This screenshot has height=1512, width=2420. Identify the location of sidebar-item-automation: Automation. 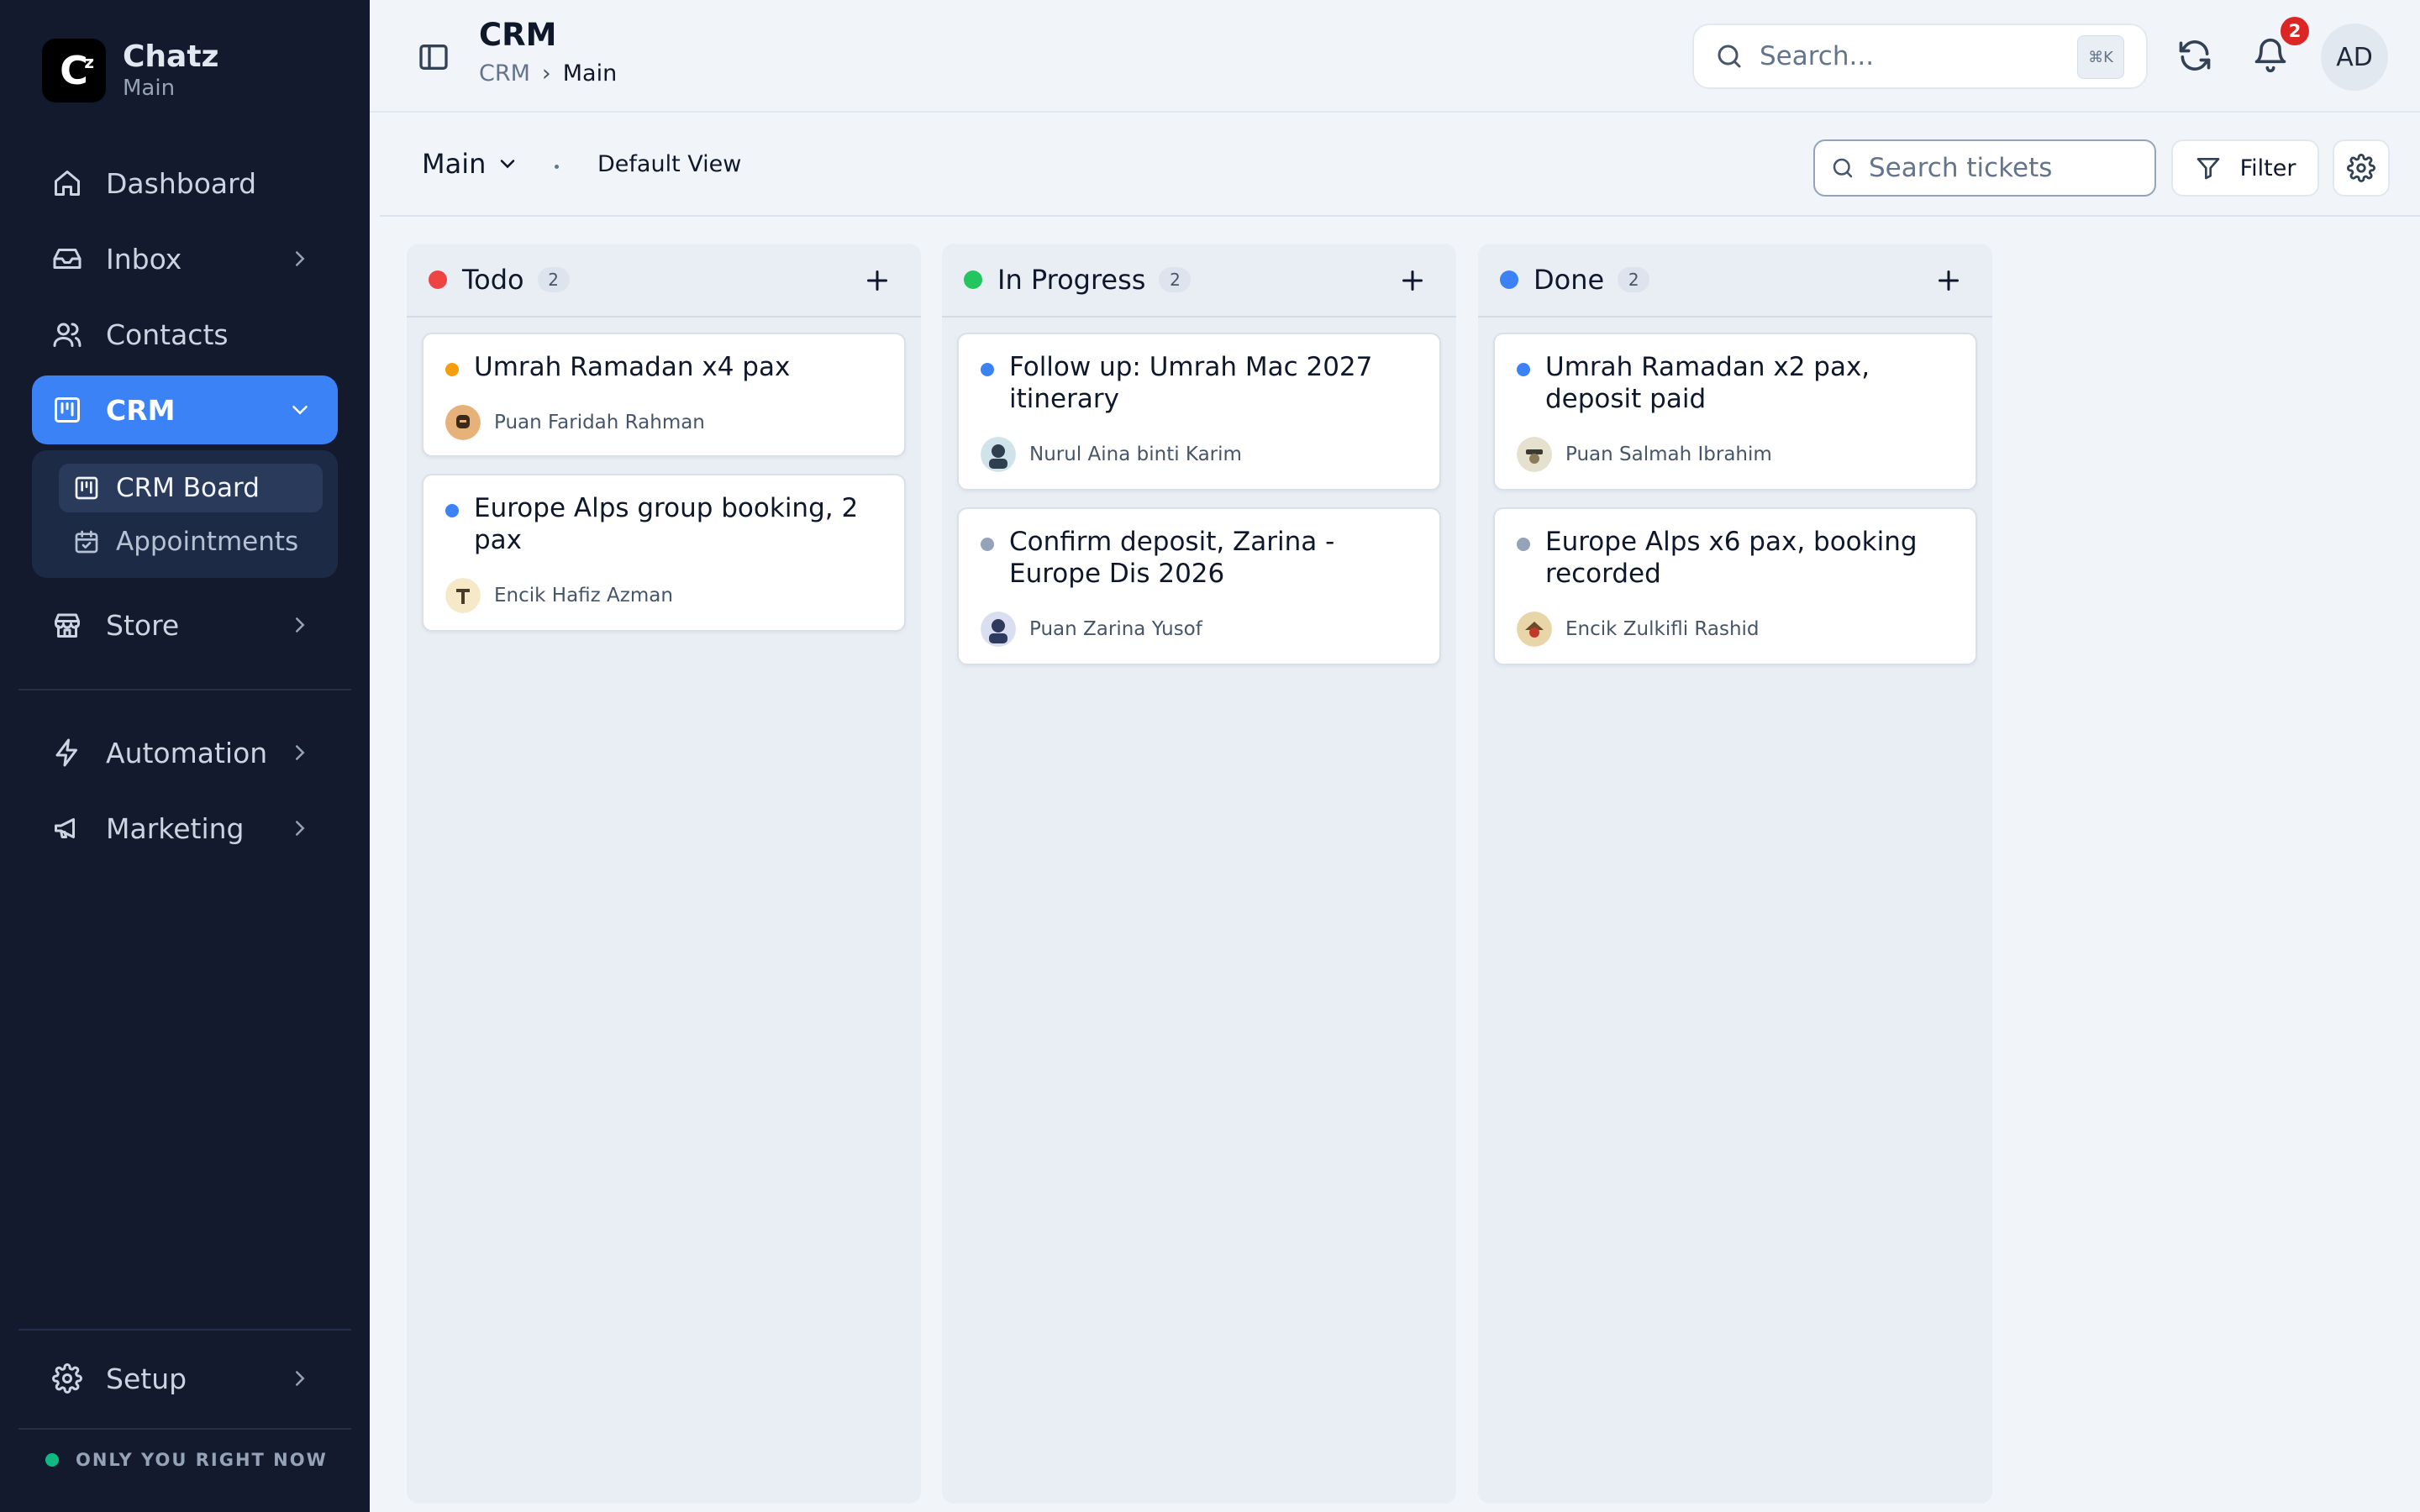
(185, 752).